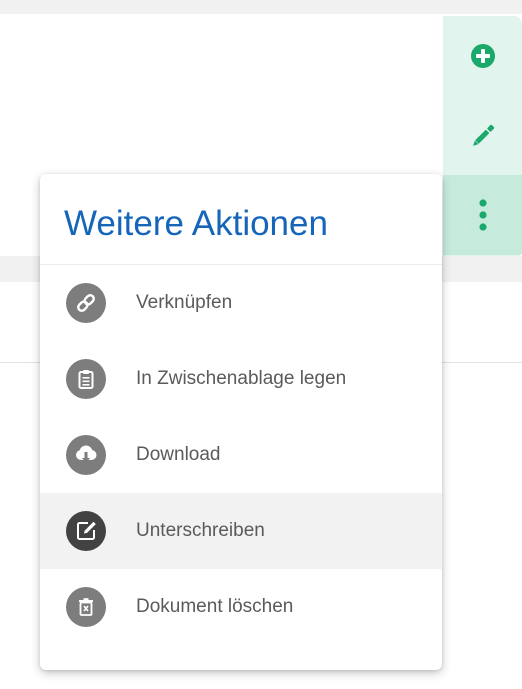 This screenshot has width=522, height=689. What do you see at coordinates (261, 7) in the screenshot?
I see `top-strip` at bounding box center [261, 7].